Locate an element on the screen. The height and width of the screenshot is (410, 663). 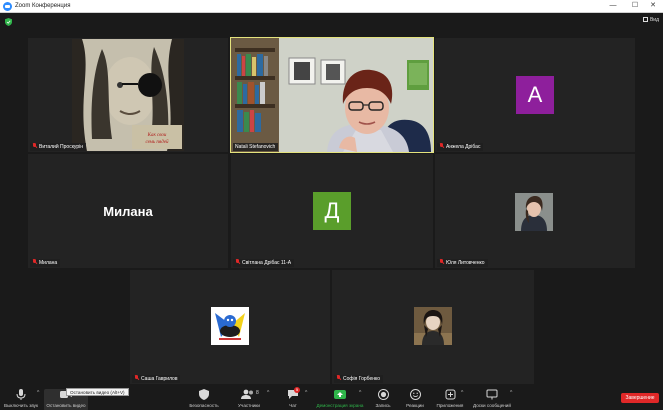
record-button: Запись is located at coordinates (383, 399).